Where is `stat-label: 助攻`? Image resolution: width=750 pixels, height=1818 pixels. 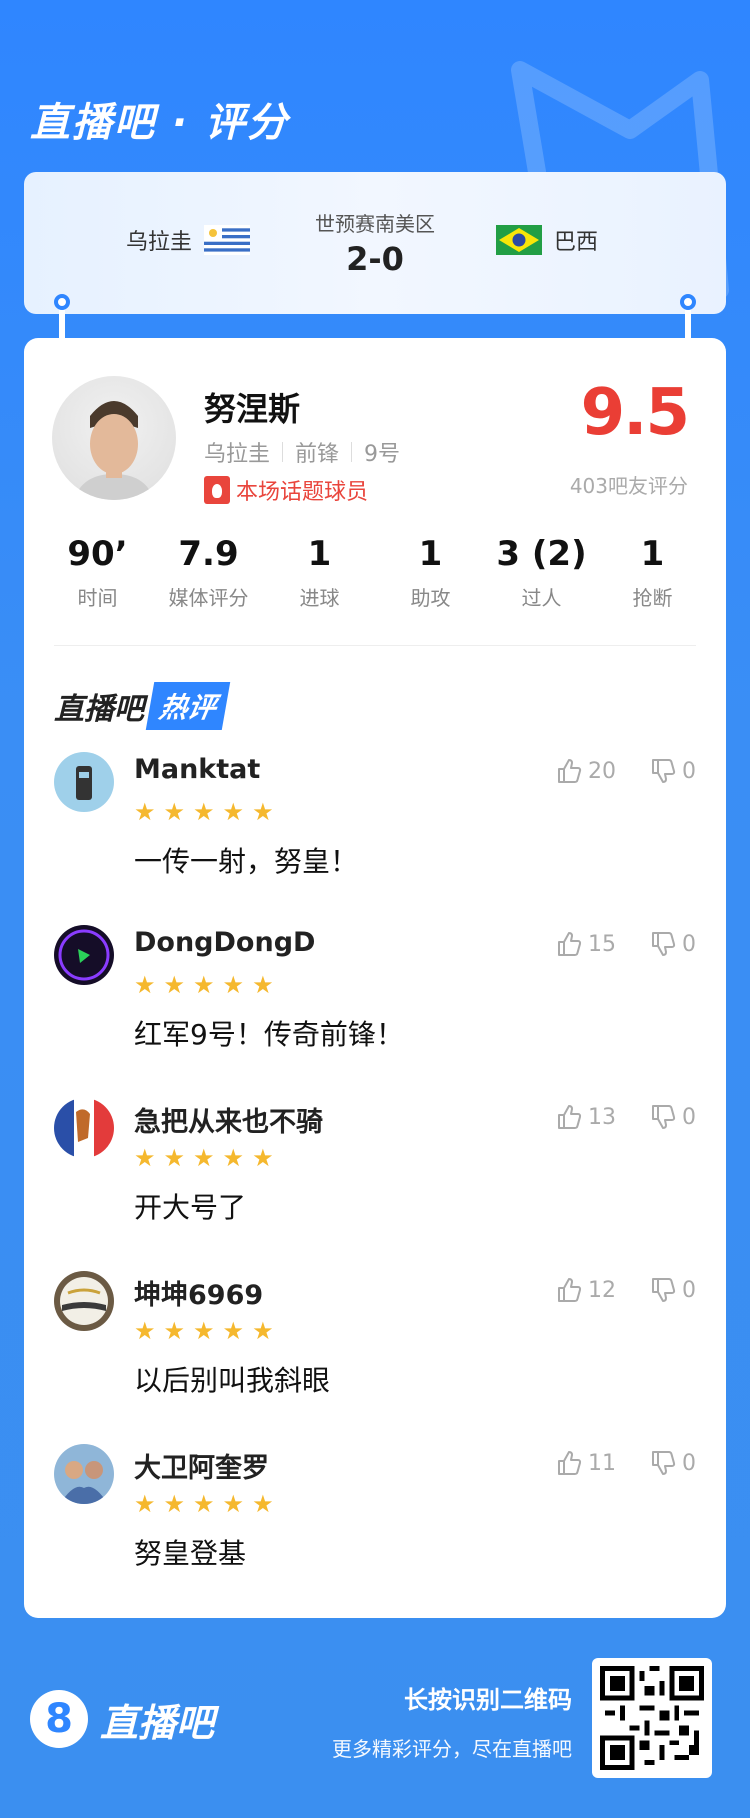 stat-label: 助攻 is located at coordinates (430, 598).